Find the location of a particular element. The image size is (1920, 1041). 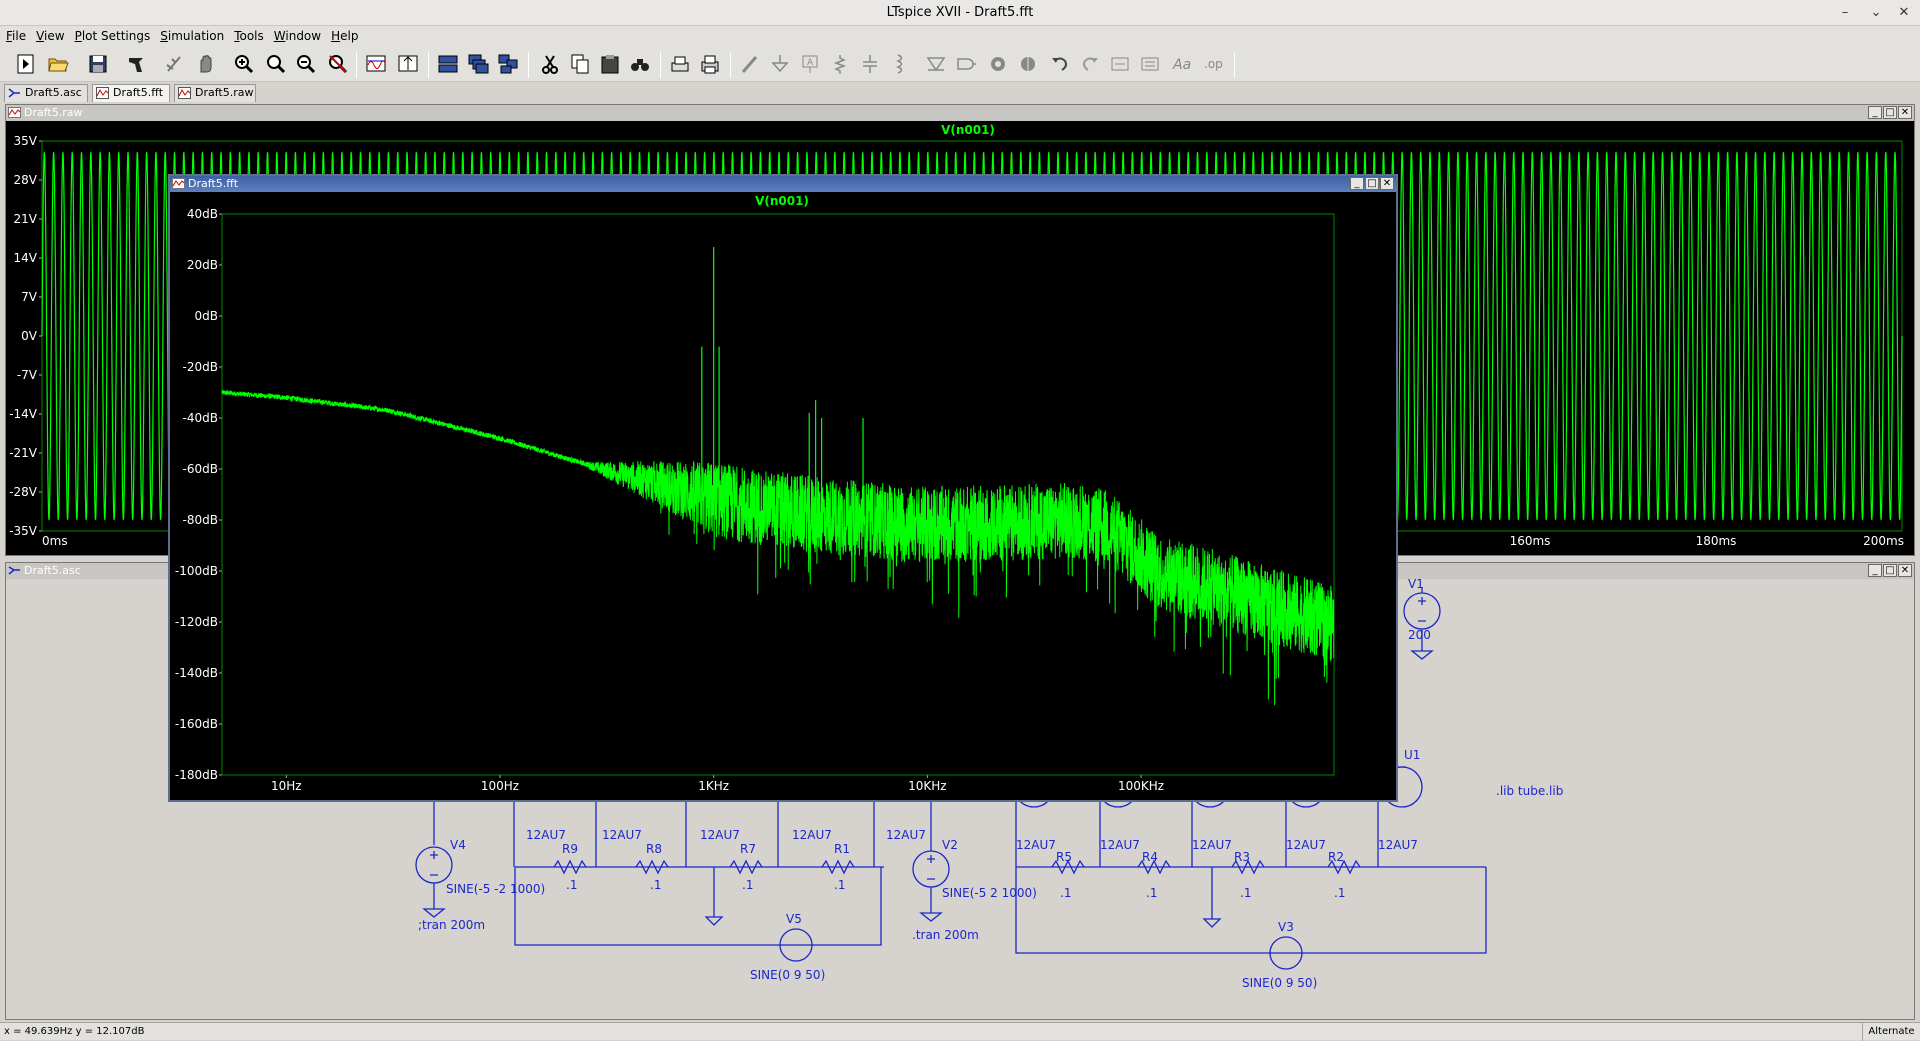

menu-tools: Tools is located at coordinates (249, 36).